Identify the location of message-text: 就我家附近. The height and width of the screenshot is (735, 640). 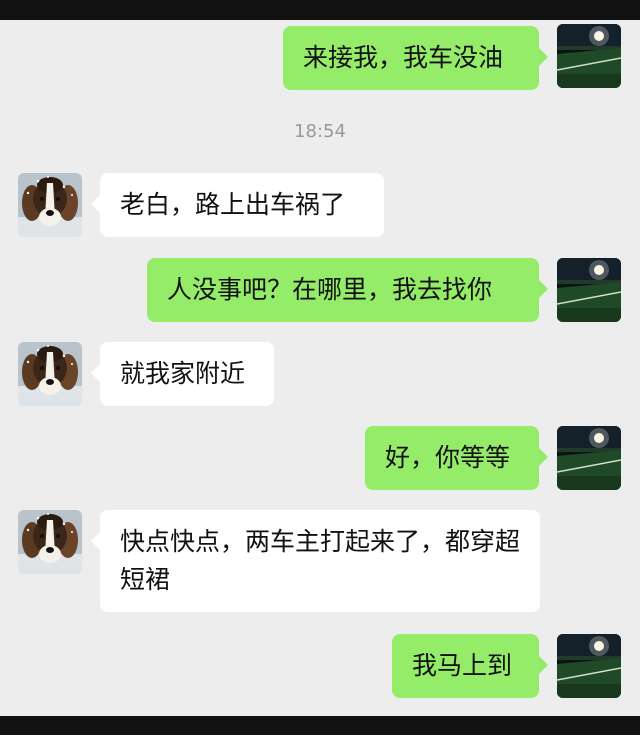
(183, 373).